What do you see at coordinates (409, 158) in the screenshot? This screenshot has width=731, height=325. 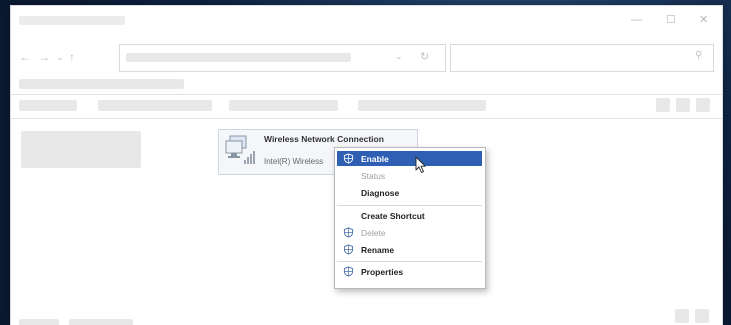 I see `menu-item-enable: Enable` at bounding box center [409, 158].